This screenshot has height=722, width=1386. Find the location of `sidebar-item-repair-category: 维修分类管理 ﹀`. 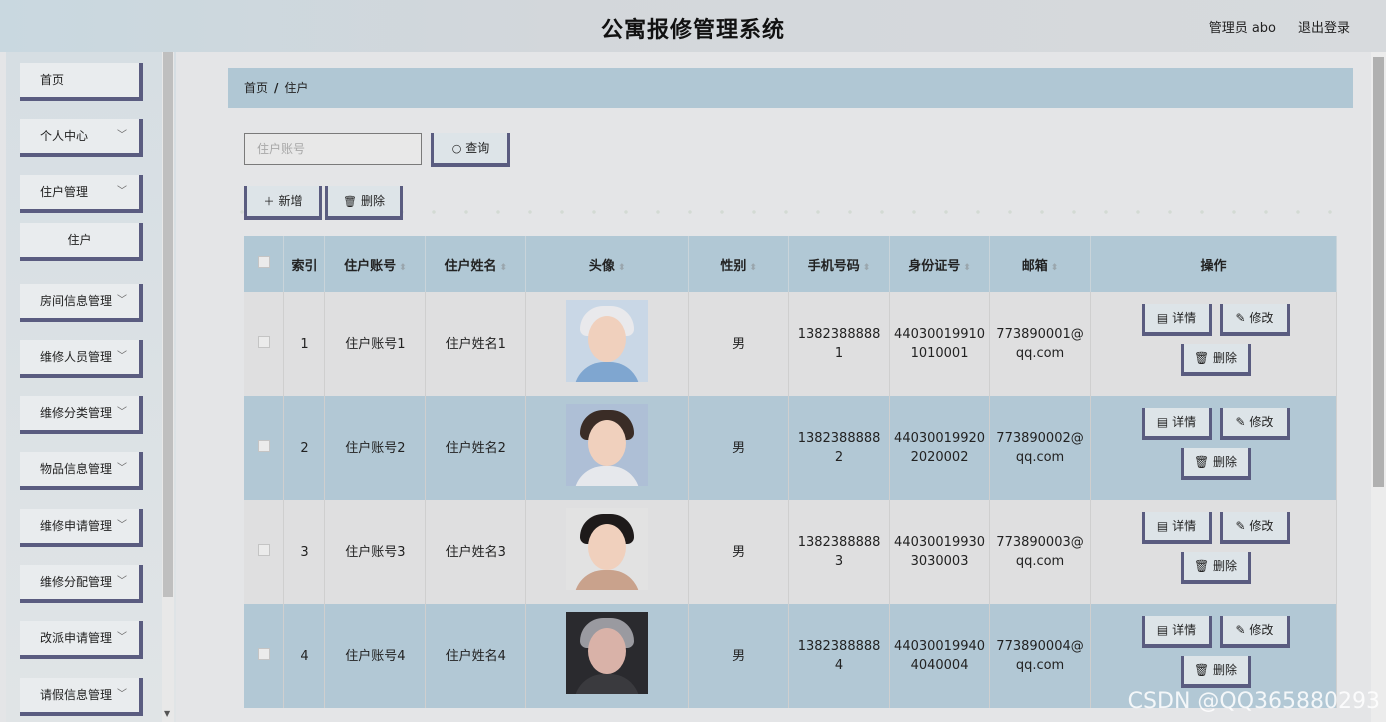

sidebar-item-repair-category: 维修分类管理 ﹀ is located at coordinates (81, 415).